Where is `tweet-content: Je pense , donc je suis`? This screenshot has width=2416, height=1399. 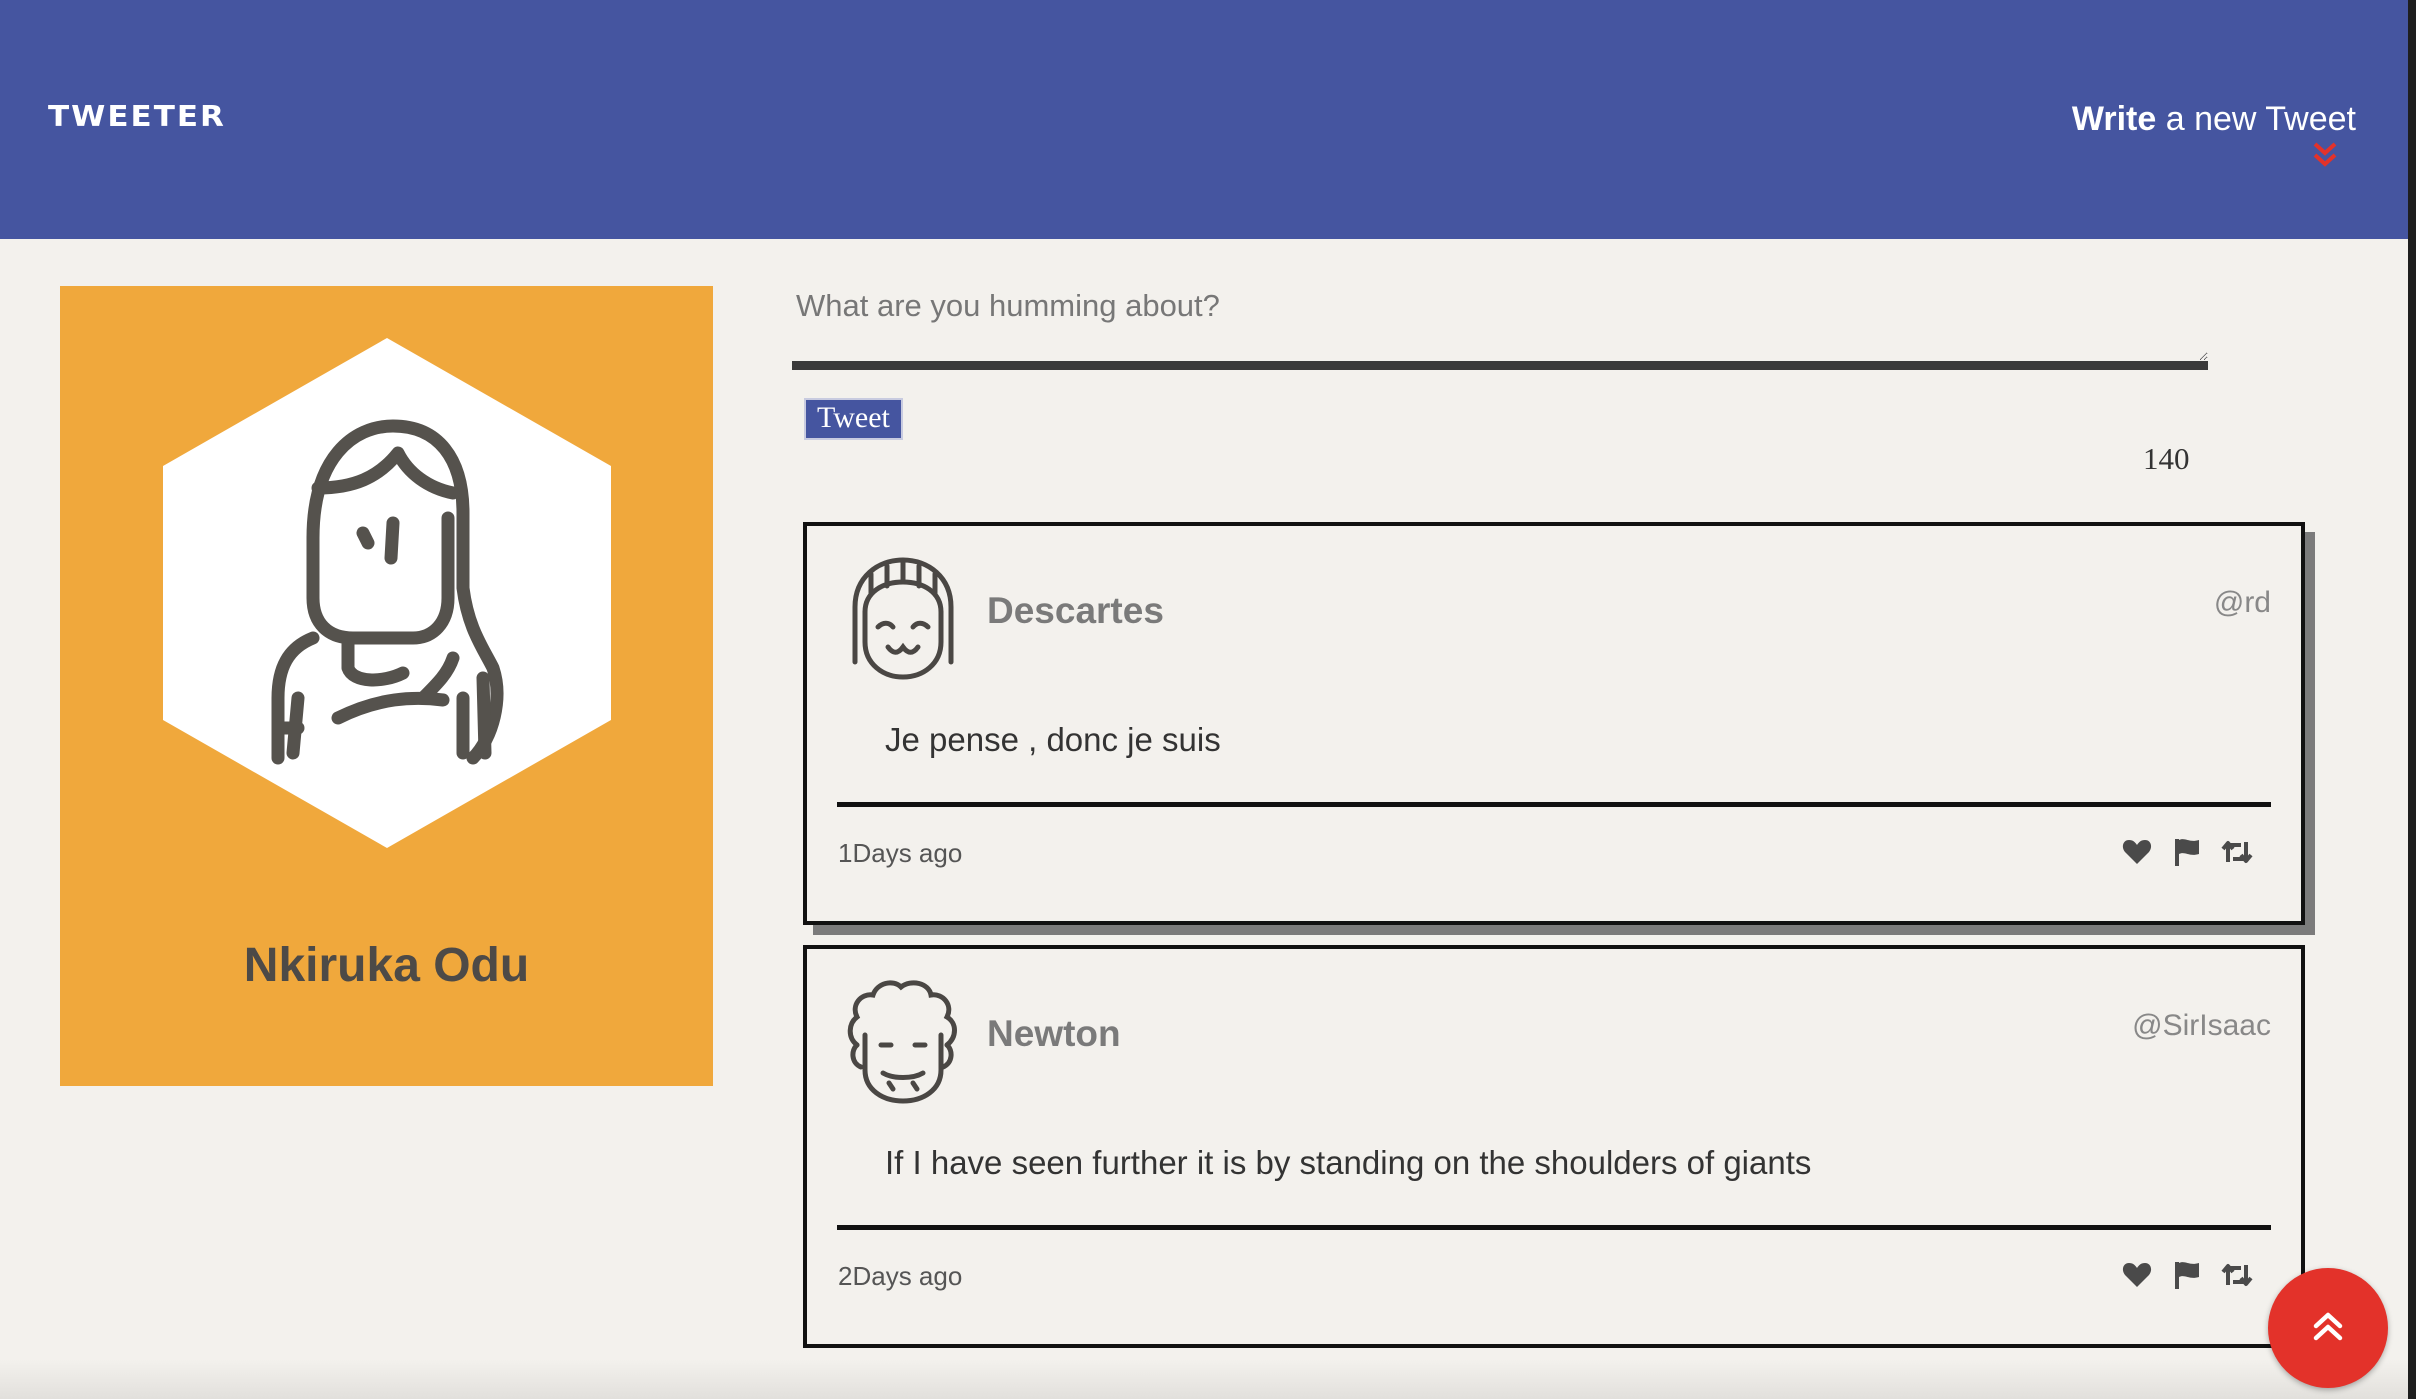
tweet-content: Je pense , donc je suis is located at coordinates (1053, 739).